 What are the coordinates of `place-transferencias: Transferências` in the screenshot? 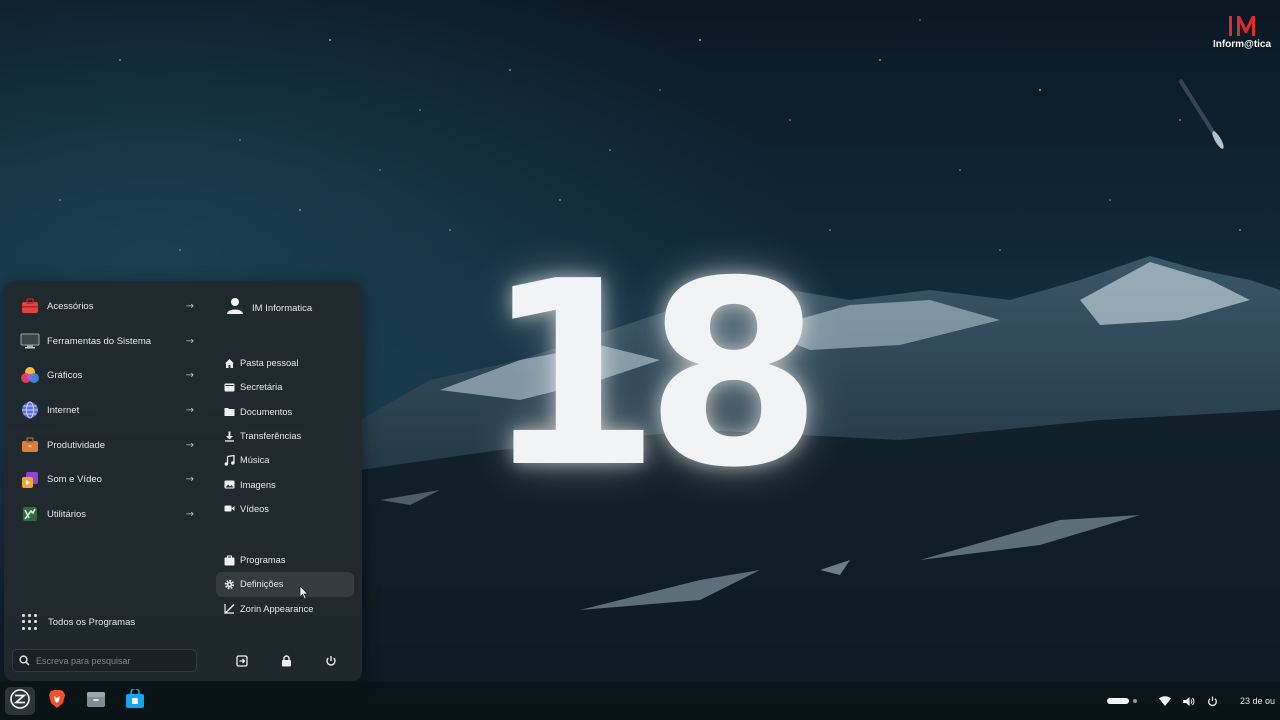 It's located at (285, 436).